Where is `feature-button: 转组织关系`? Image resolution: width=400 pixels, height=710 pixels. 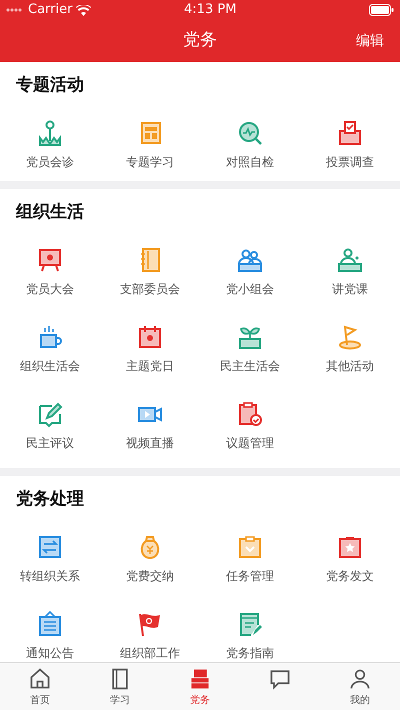 feature-button: 转组织关系 is located at coordinates (50, 562).